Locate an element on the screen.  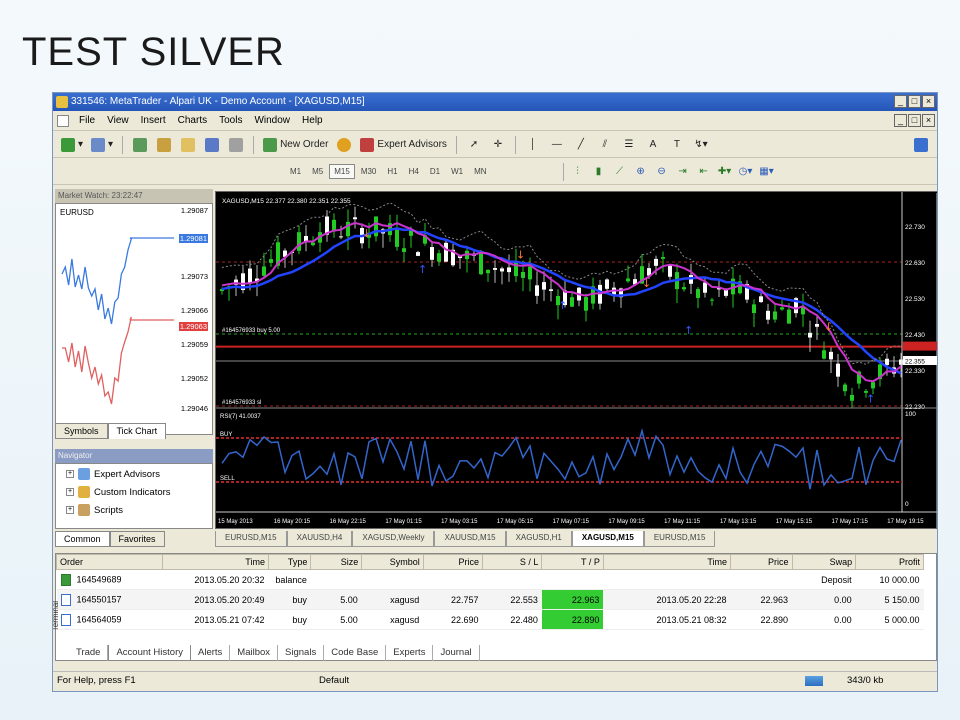
tf-h1: H1 is located at coordinates (392, 171).